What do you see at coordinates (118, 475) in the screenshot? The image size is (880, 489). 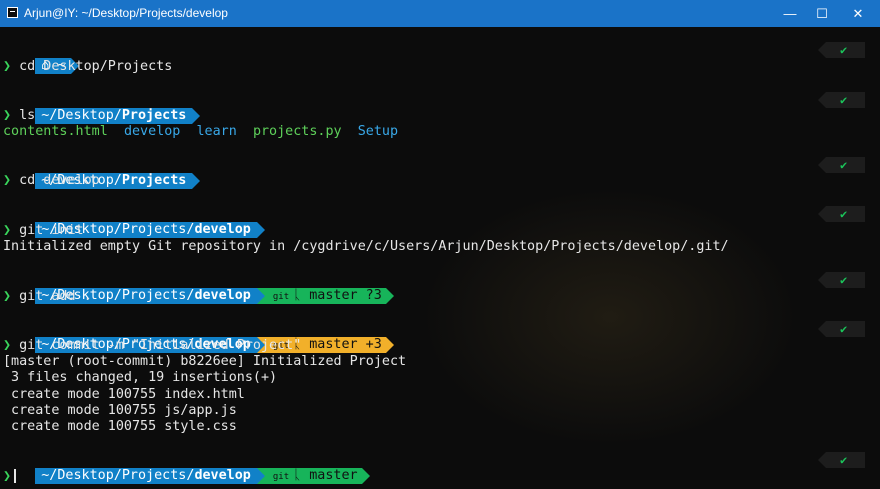 I see `prompt-path: ~/Desktop/Projects/` at bounding box center [118, 475].